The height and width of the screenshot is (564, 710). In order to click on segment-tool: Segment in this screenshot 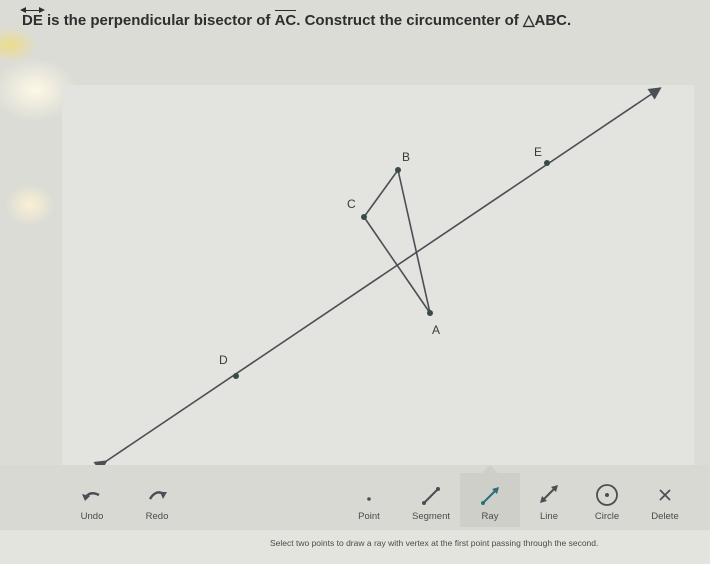, I will do `click(431, 500)`.